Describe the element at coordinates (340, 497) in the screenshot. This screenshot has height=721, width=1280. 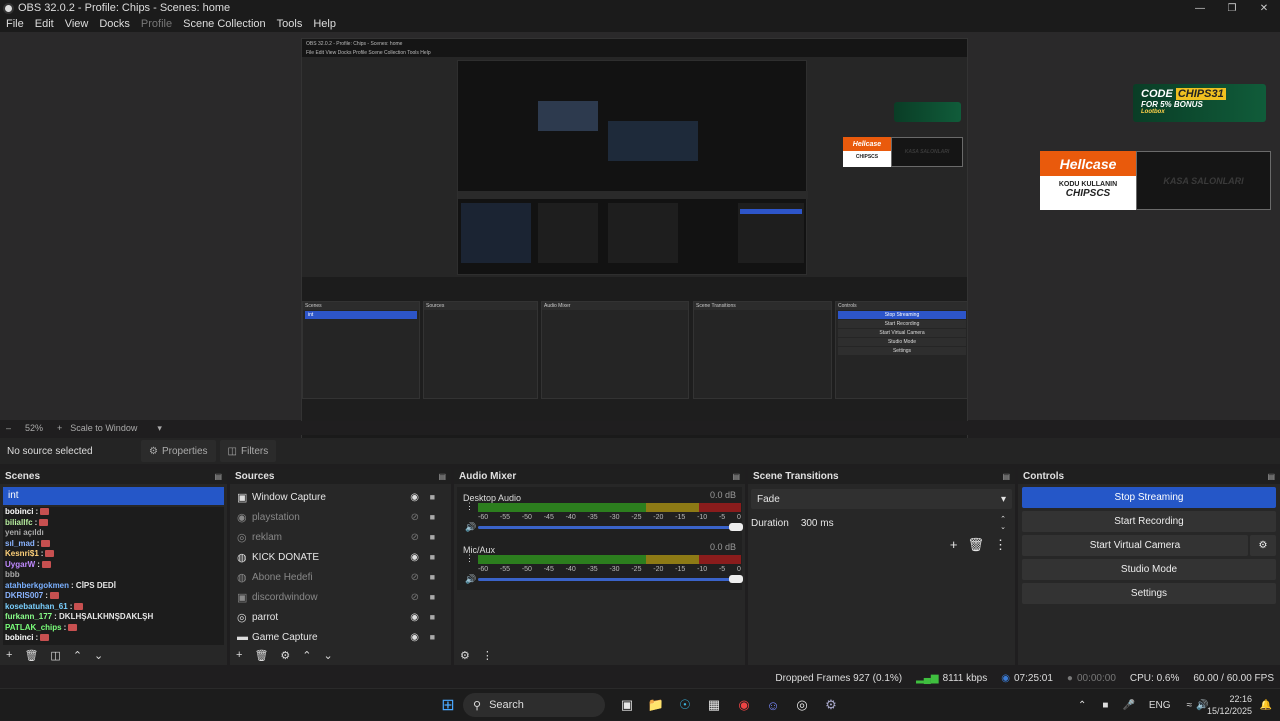
I see `source-item: ▣ Window Capture ◉ ■` at that location.